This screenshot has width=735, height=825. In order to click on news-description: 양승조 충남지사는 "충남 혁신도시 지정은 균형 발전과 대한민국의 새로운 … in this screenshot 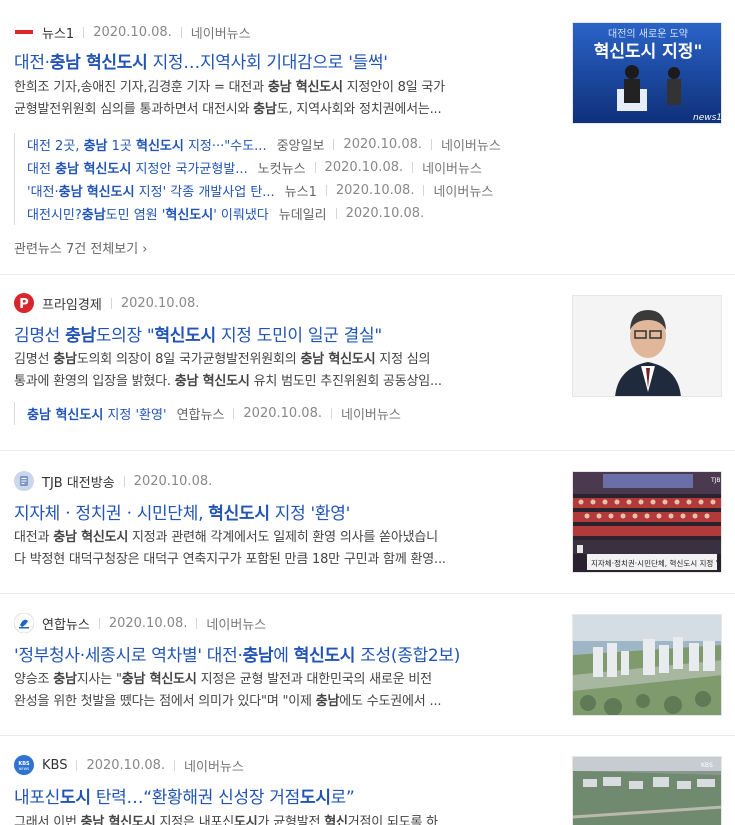, I will do `click(228, 690)`.